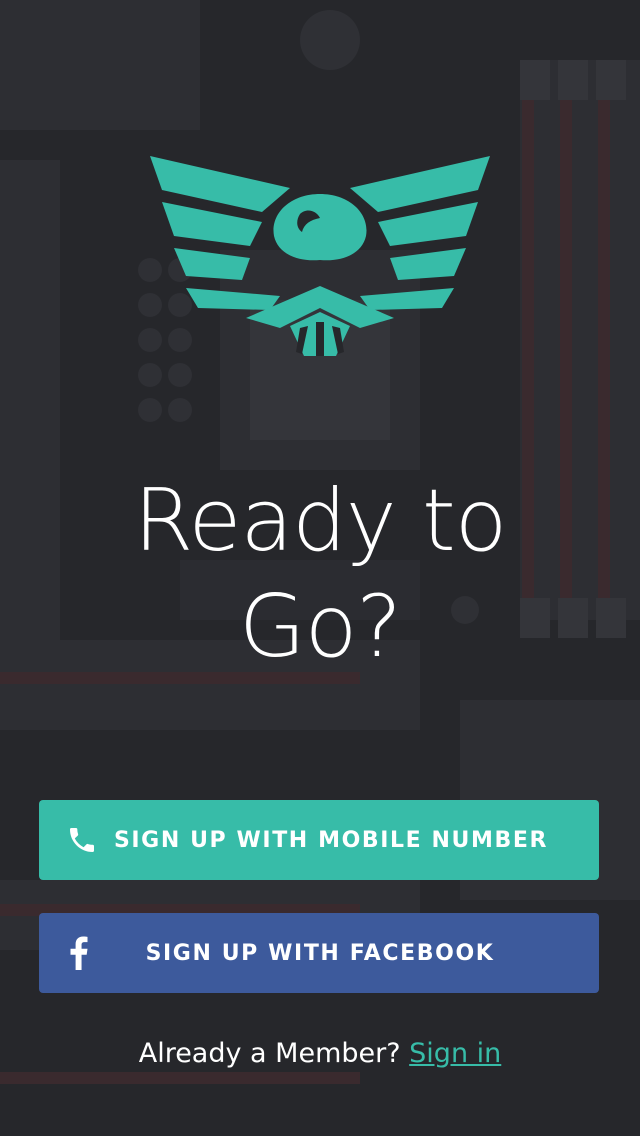 The height and width of the screenshot is (1136, 640). What do you see at coordinates (79, 953) in the screenshot?
I see `facebook-icon` at bounding box center [79, 953].